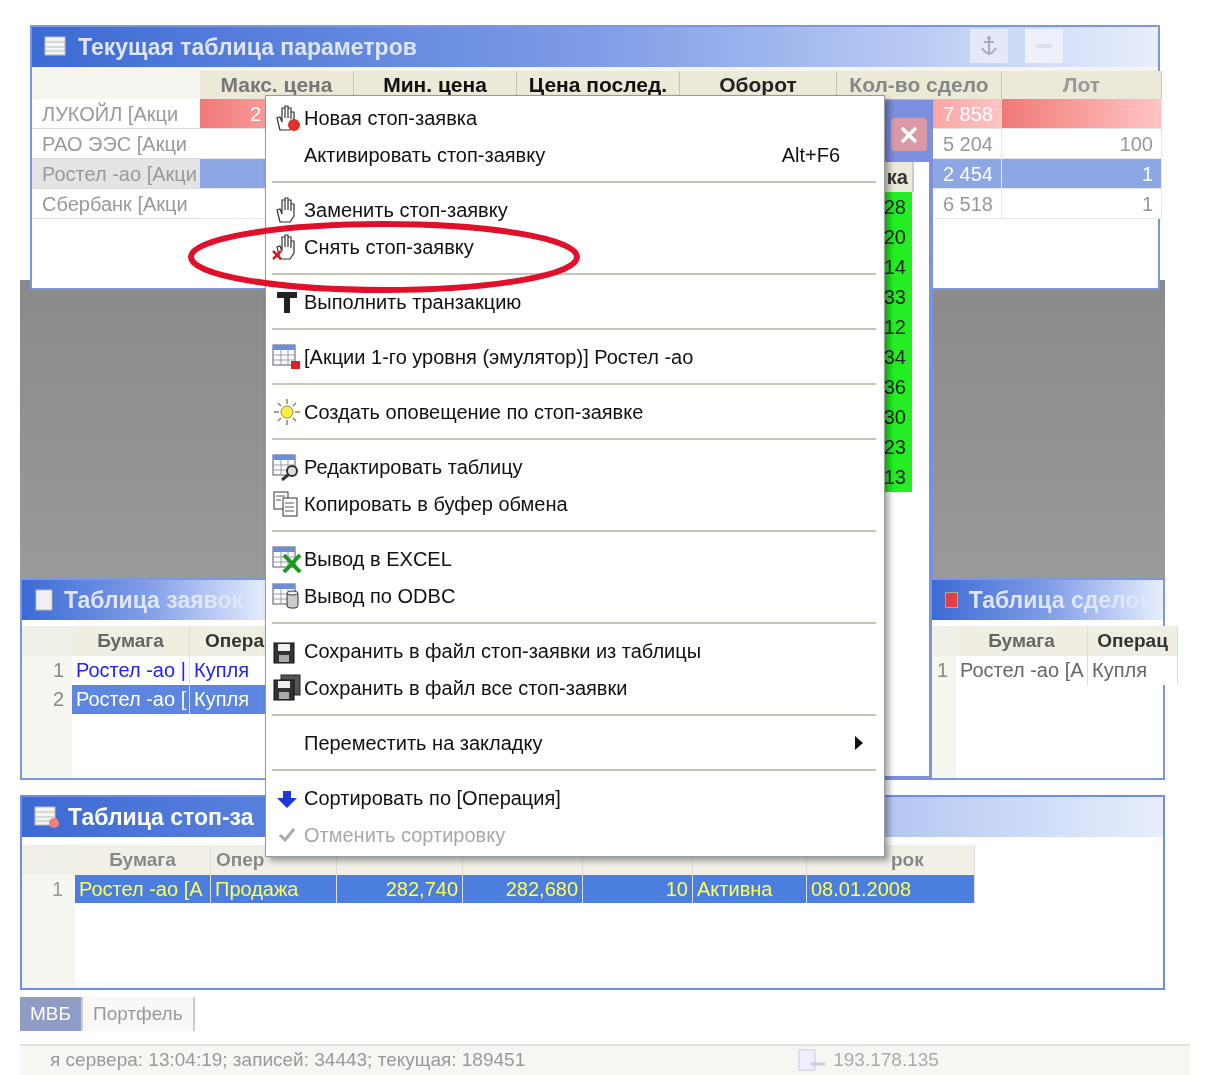 The height and width of the screenshot is (1075, 1210). I want to click on row-header-strip, so click(47, 746).